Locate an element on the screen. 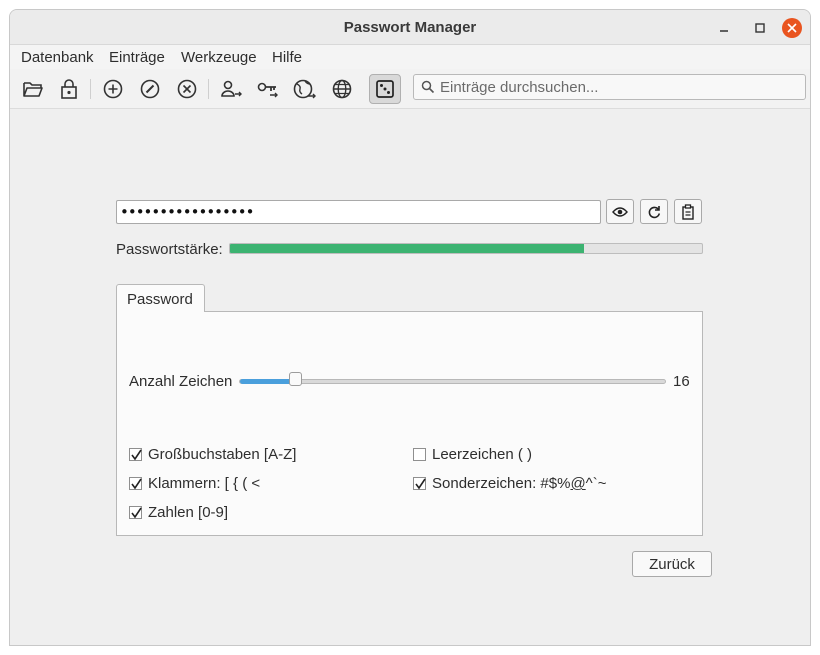 This screenshot has height=655, width=820. delete-entry-icon is located at coordinates (187, 89).